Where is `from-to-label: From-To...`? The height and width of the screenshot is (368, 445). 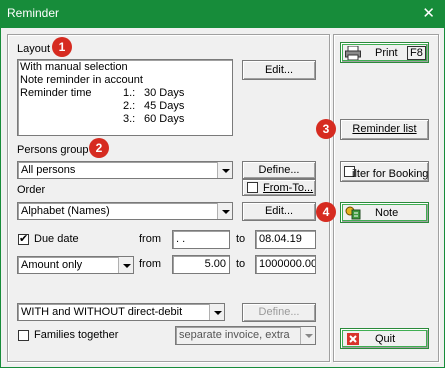
from-to-label: From-To... is located at coordinates (288, 188).